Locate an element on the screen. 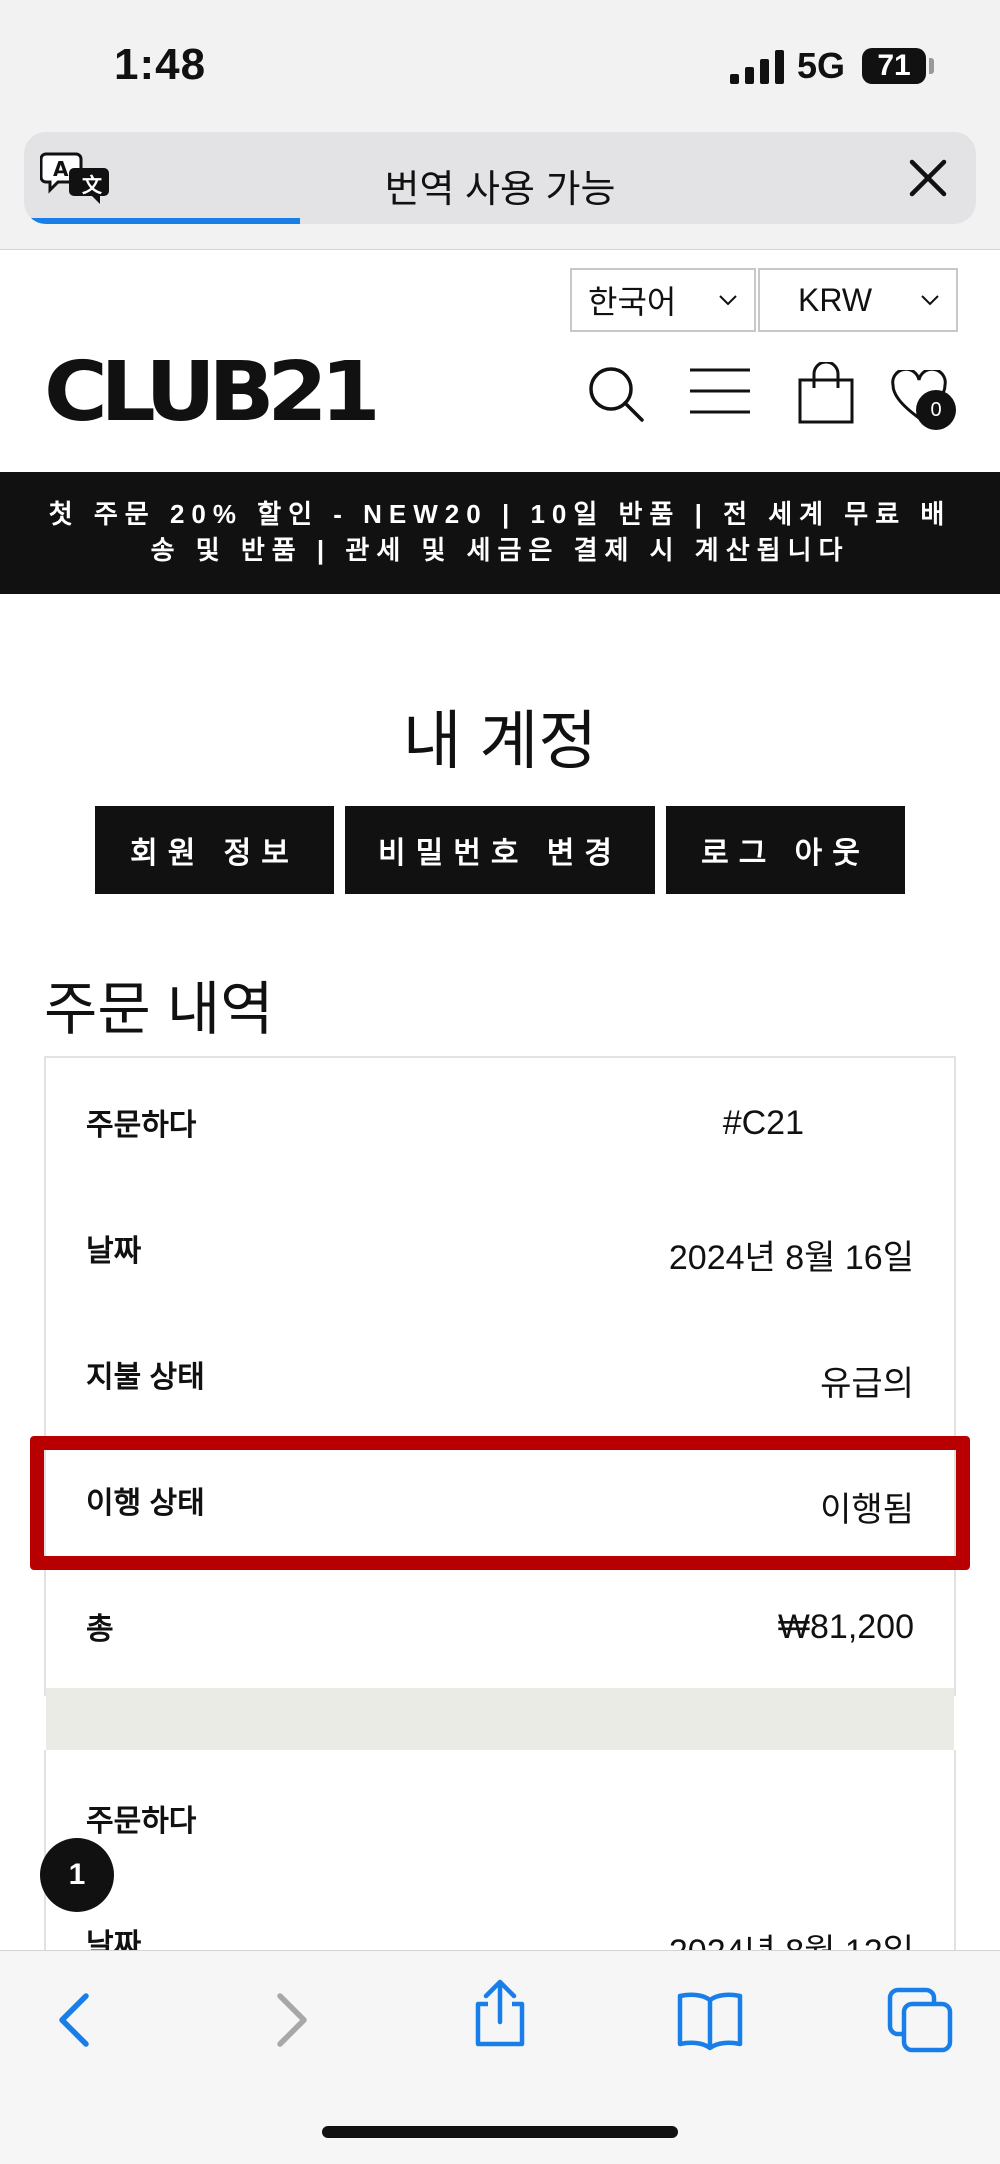 The width and height of the screenshot is (1000, 2164). translation-text: 번역 사용 가능 is located at coordinates (500, 190).